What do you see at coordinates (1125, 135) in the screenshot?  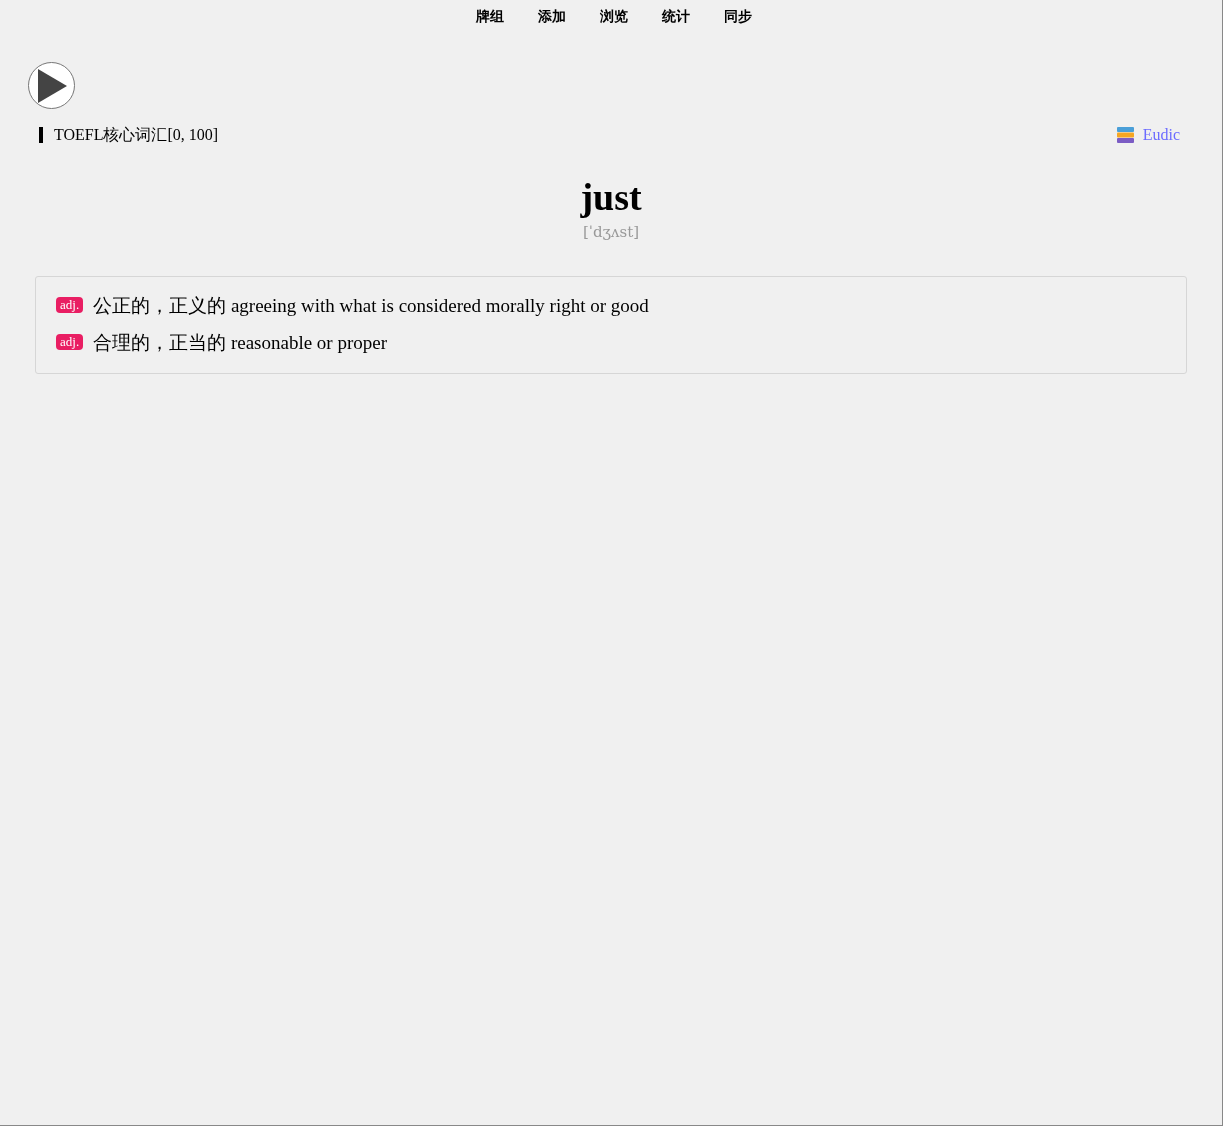 I see `books-icon` at bounding box center [1125, 135].